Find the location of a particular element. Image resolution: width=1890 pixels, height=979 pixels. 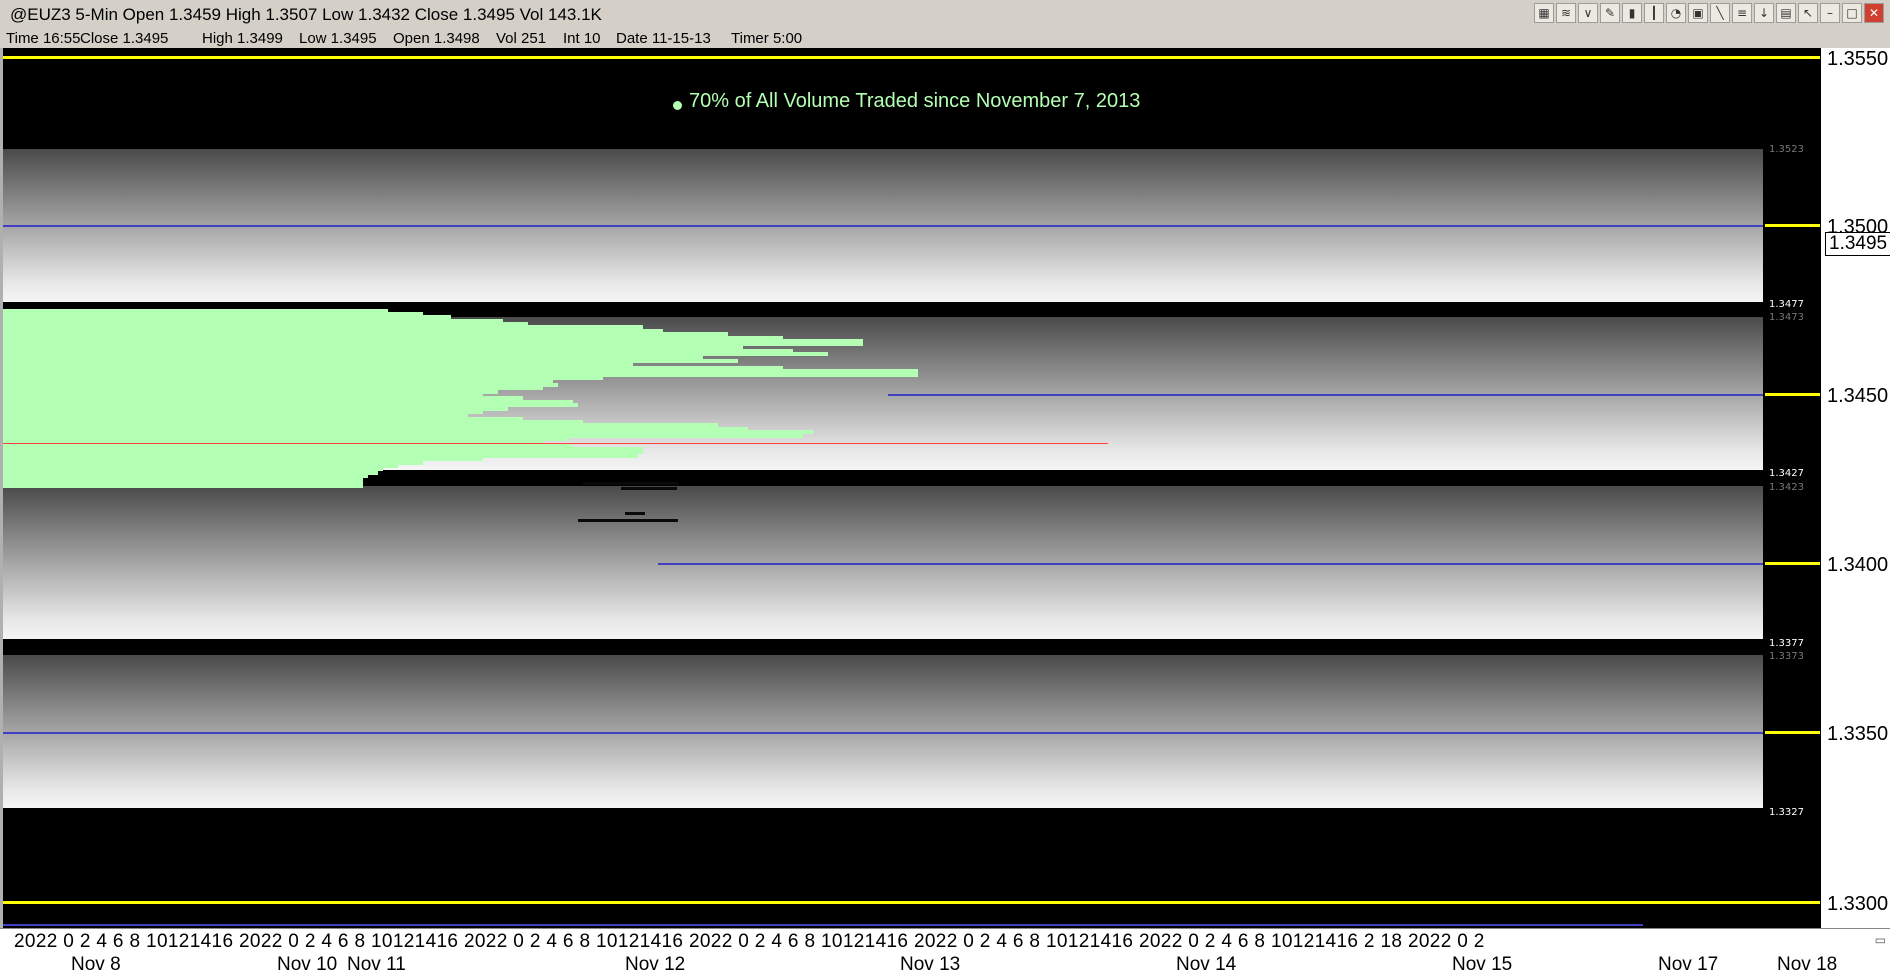

down-arrow-icon: ↓ is located at coordinates (1764, 13).